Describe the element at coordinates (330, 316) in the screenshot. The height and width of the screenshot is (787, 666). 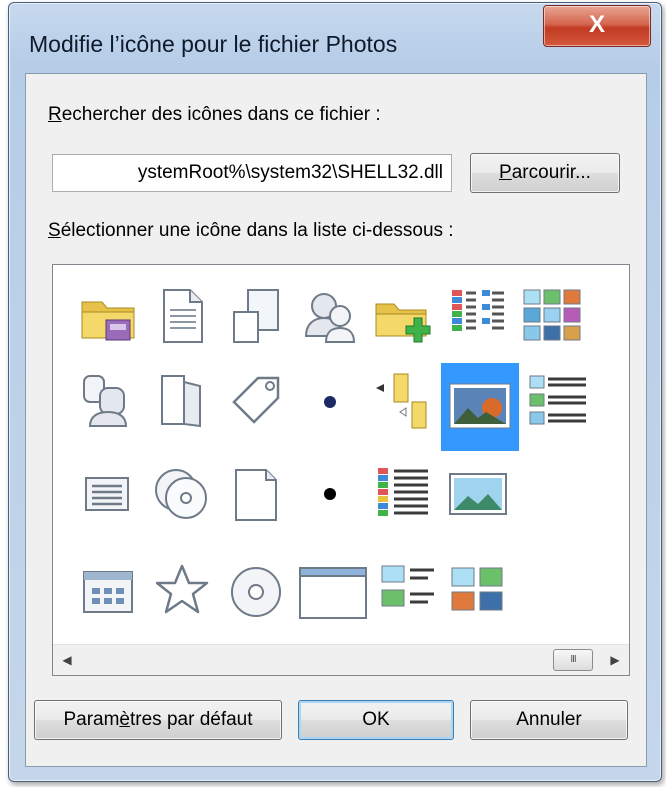
I see `users-icon` at that location.